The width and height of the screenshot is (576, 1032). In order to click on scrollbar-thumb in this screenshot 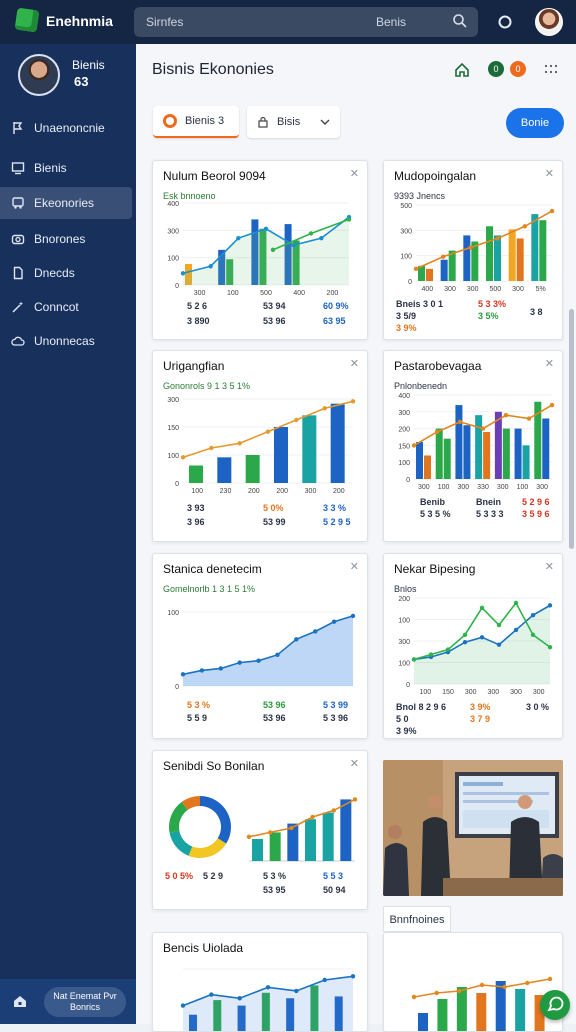, I will do `click(571, 429)`.